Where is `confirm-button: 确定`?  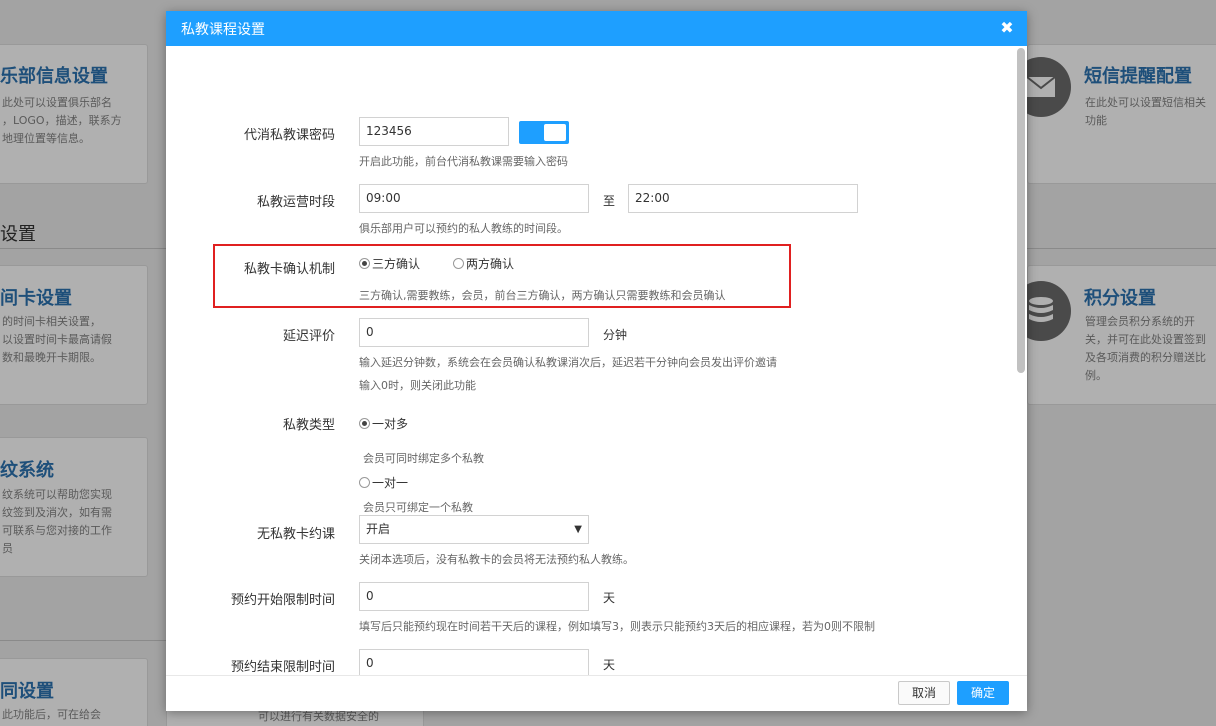
confirm-button: 确定 is located at coordinates (983, 693).